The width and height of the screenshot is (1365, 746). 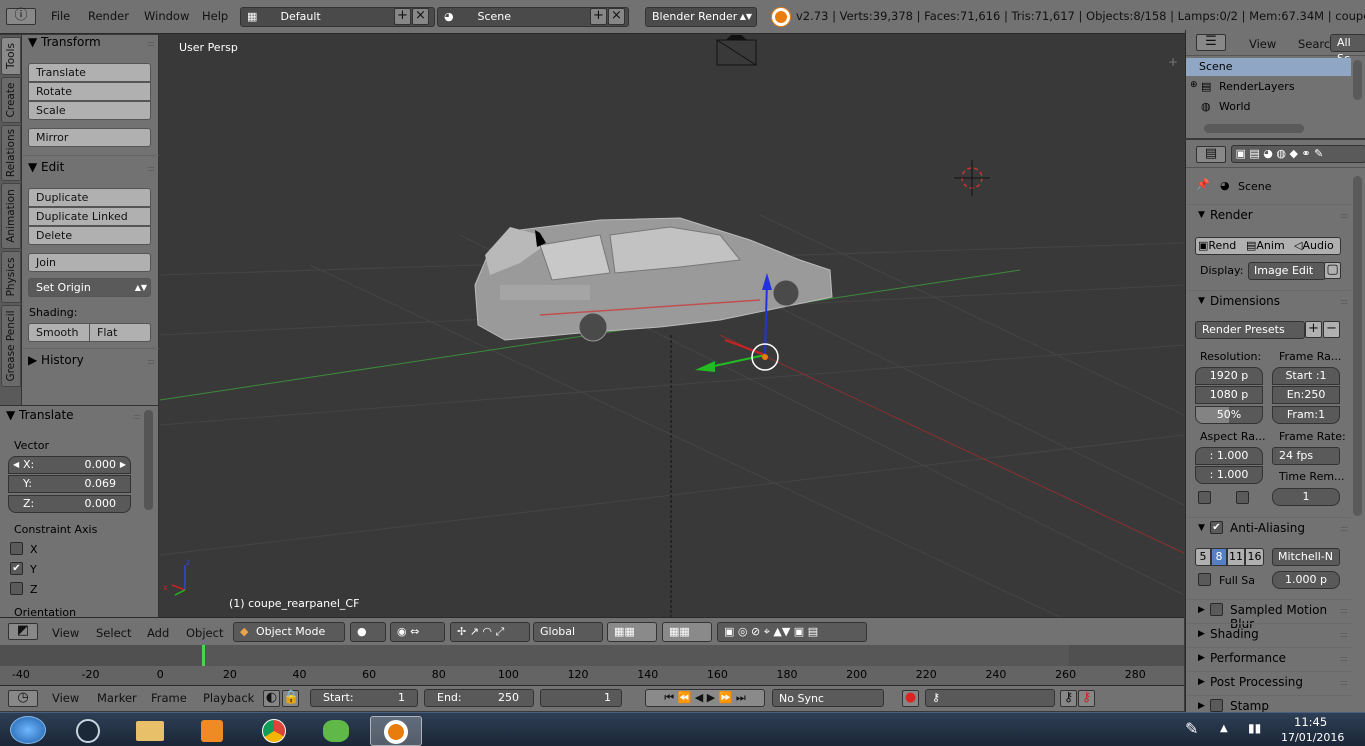 What do you see at coordinates (89, 216) in the screenshot?
I see `duplicate-linked-button: Duplicate Linked` at bounding box center [89, 216].